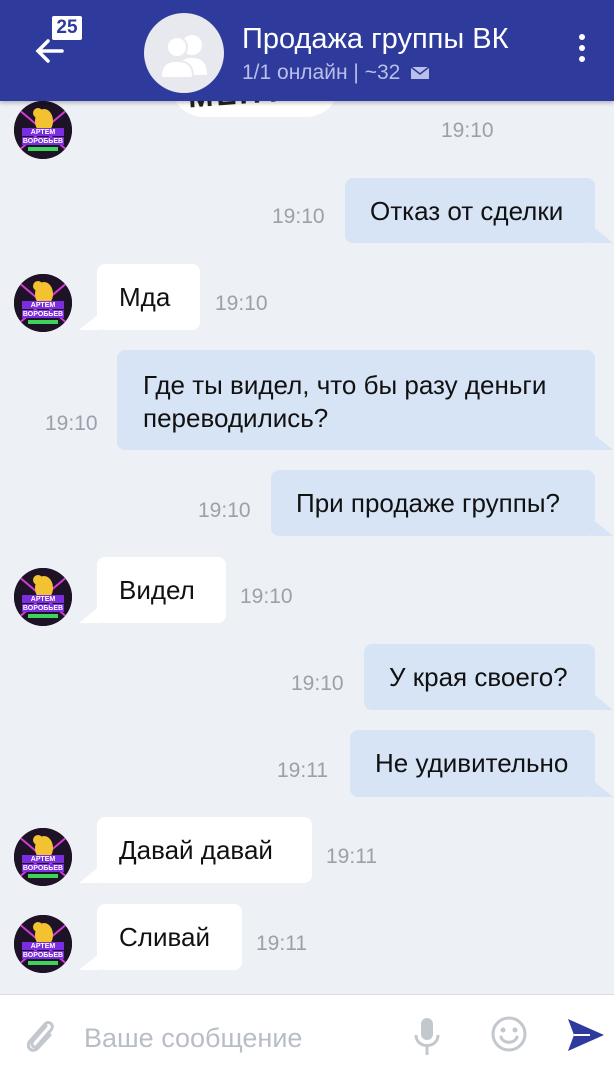  Describe the element at coordinates (509, 1034) in the screenshot. I see `smile-icon` at that location.